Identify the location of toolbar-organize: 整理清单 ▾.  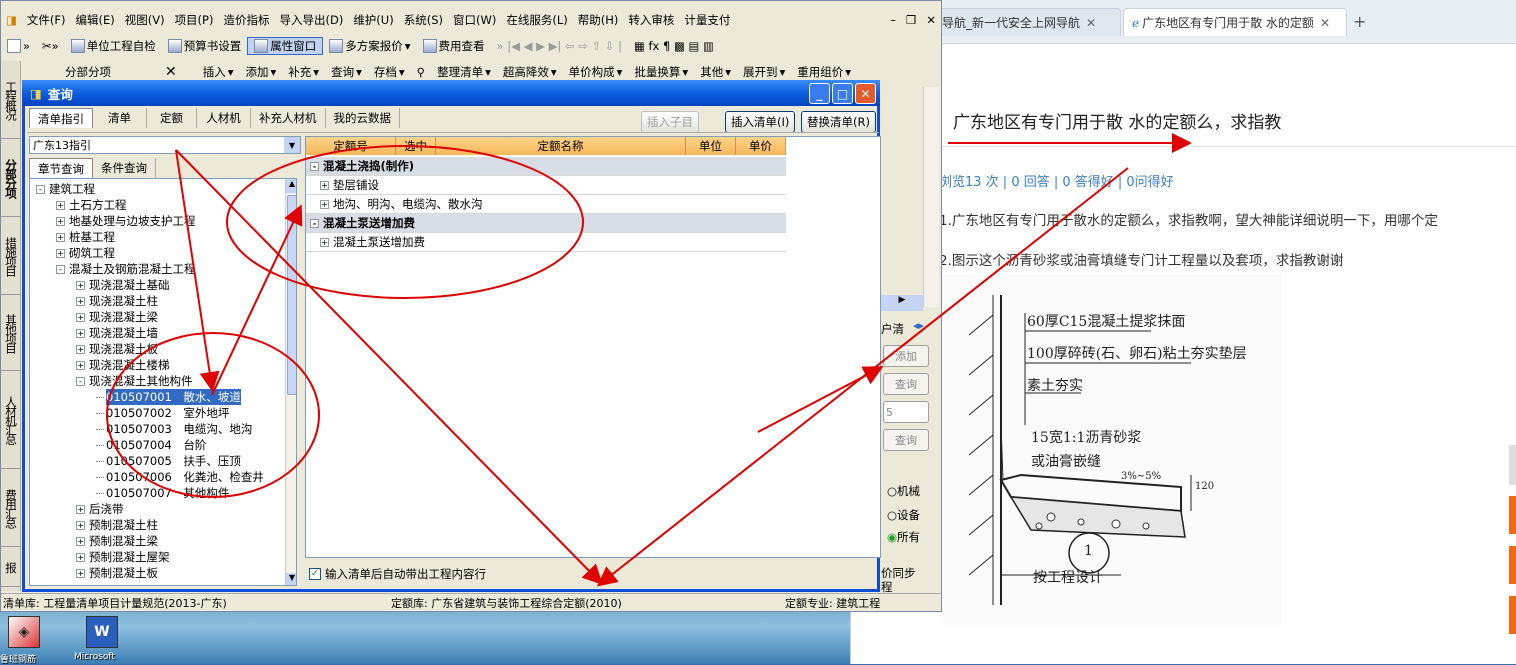
(464, 72).